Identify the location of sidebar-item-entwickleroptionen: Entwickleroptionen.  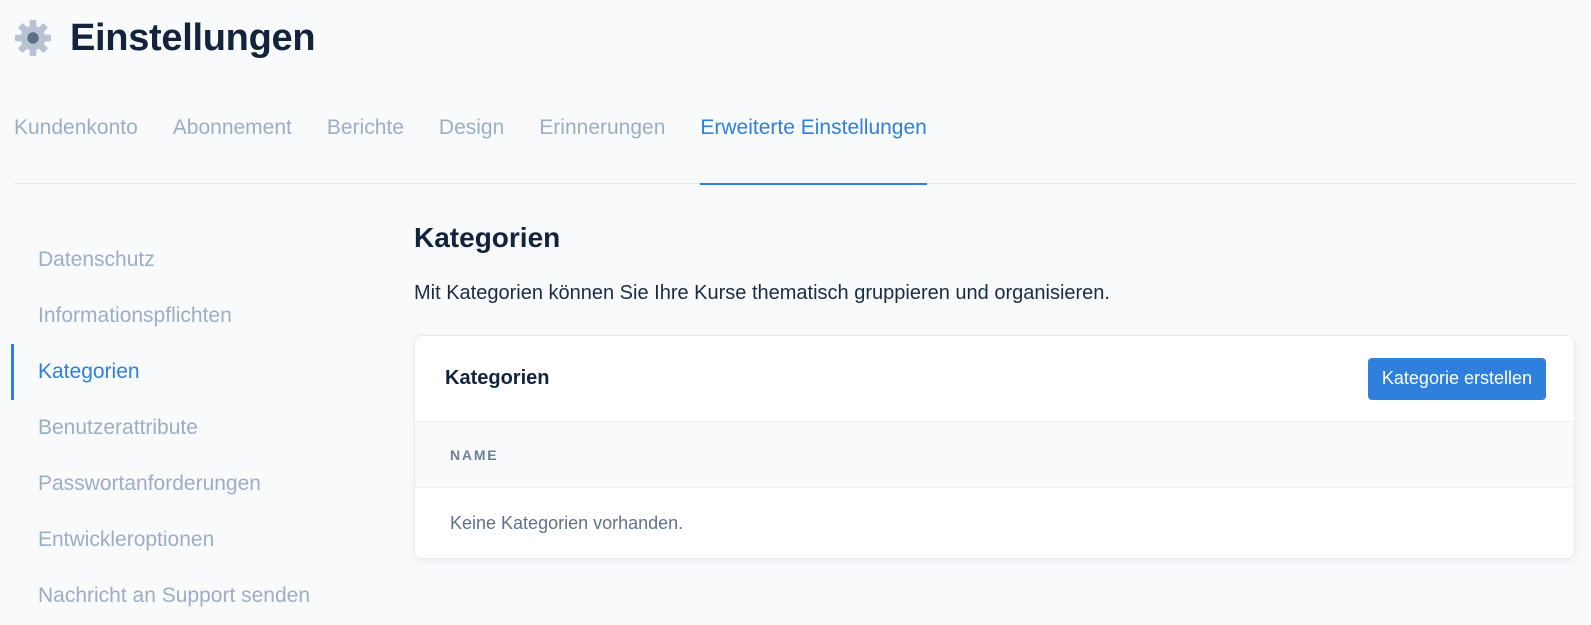
(191, 540).